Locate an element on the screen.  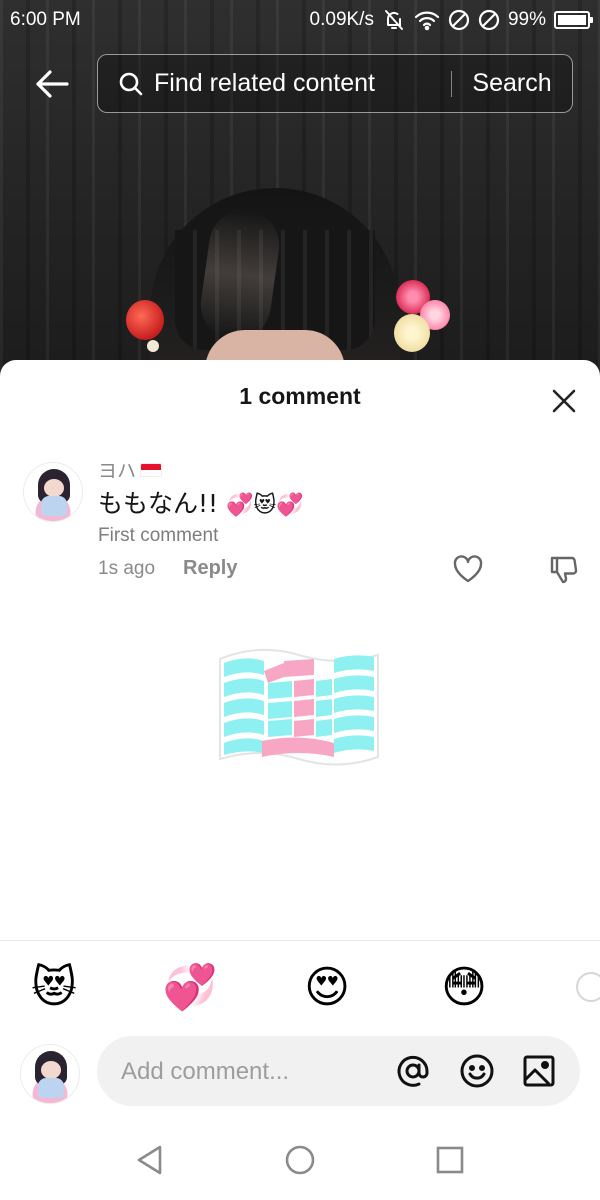
system-nav-bar is located at coordinates (300, 1160).